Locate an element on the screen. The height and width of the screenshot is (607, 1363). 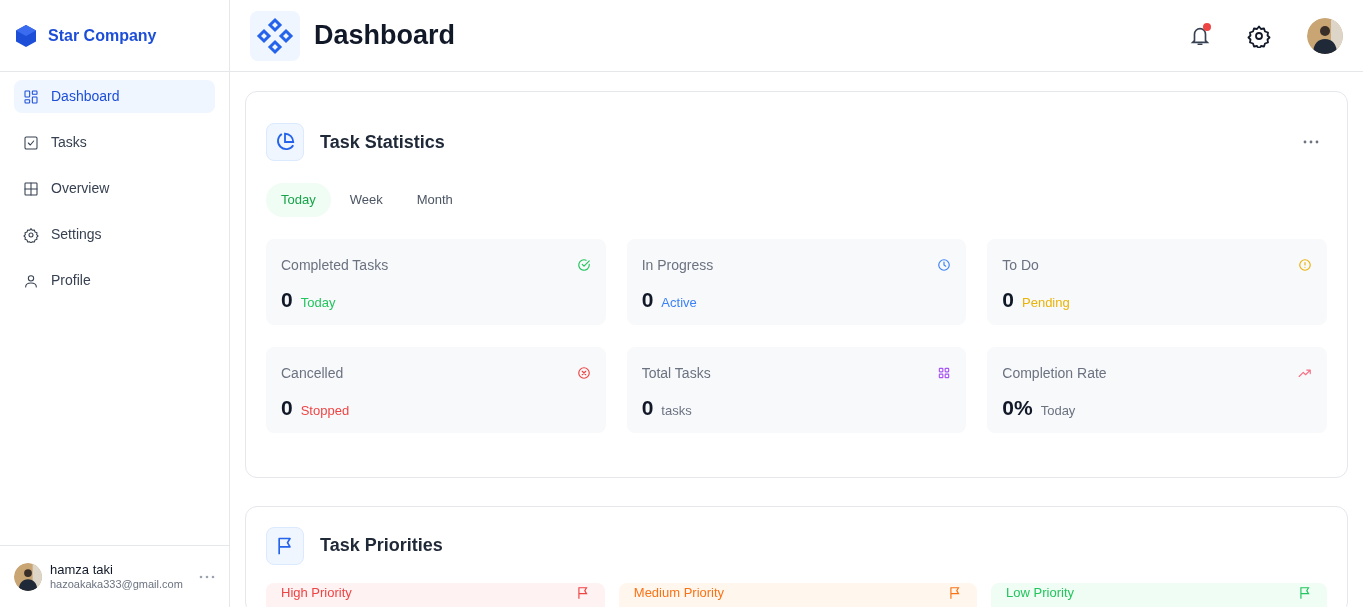
stat-note: Active is located at coordinates (679, 302).